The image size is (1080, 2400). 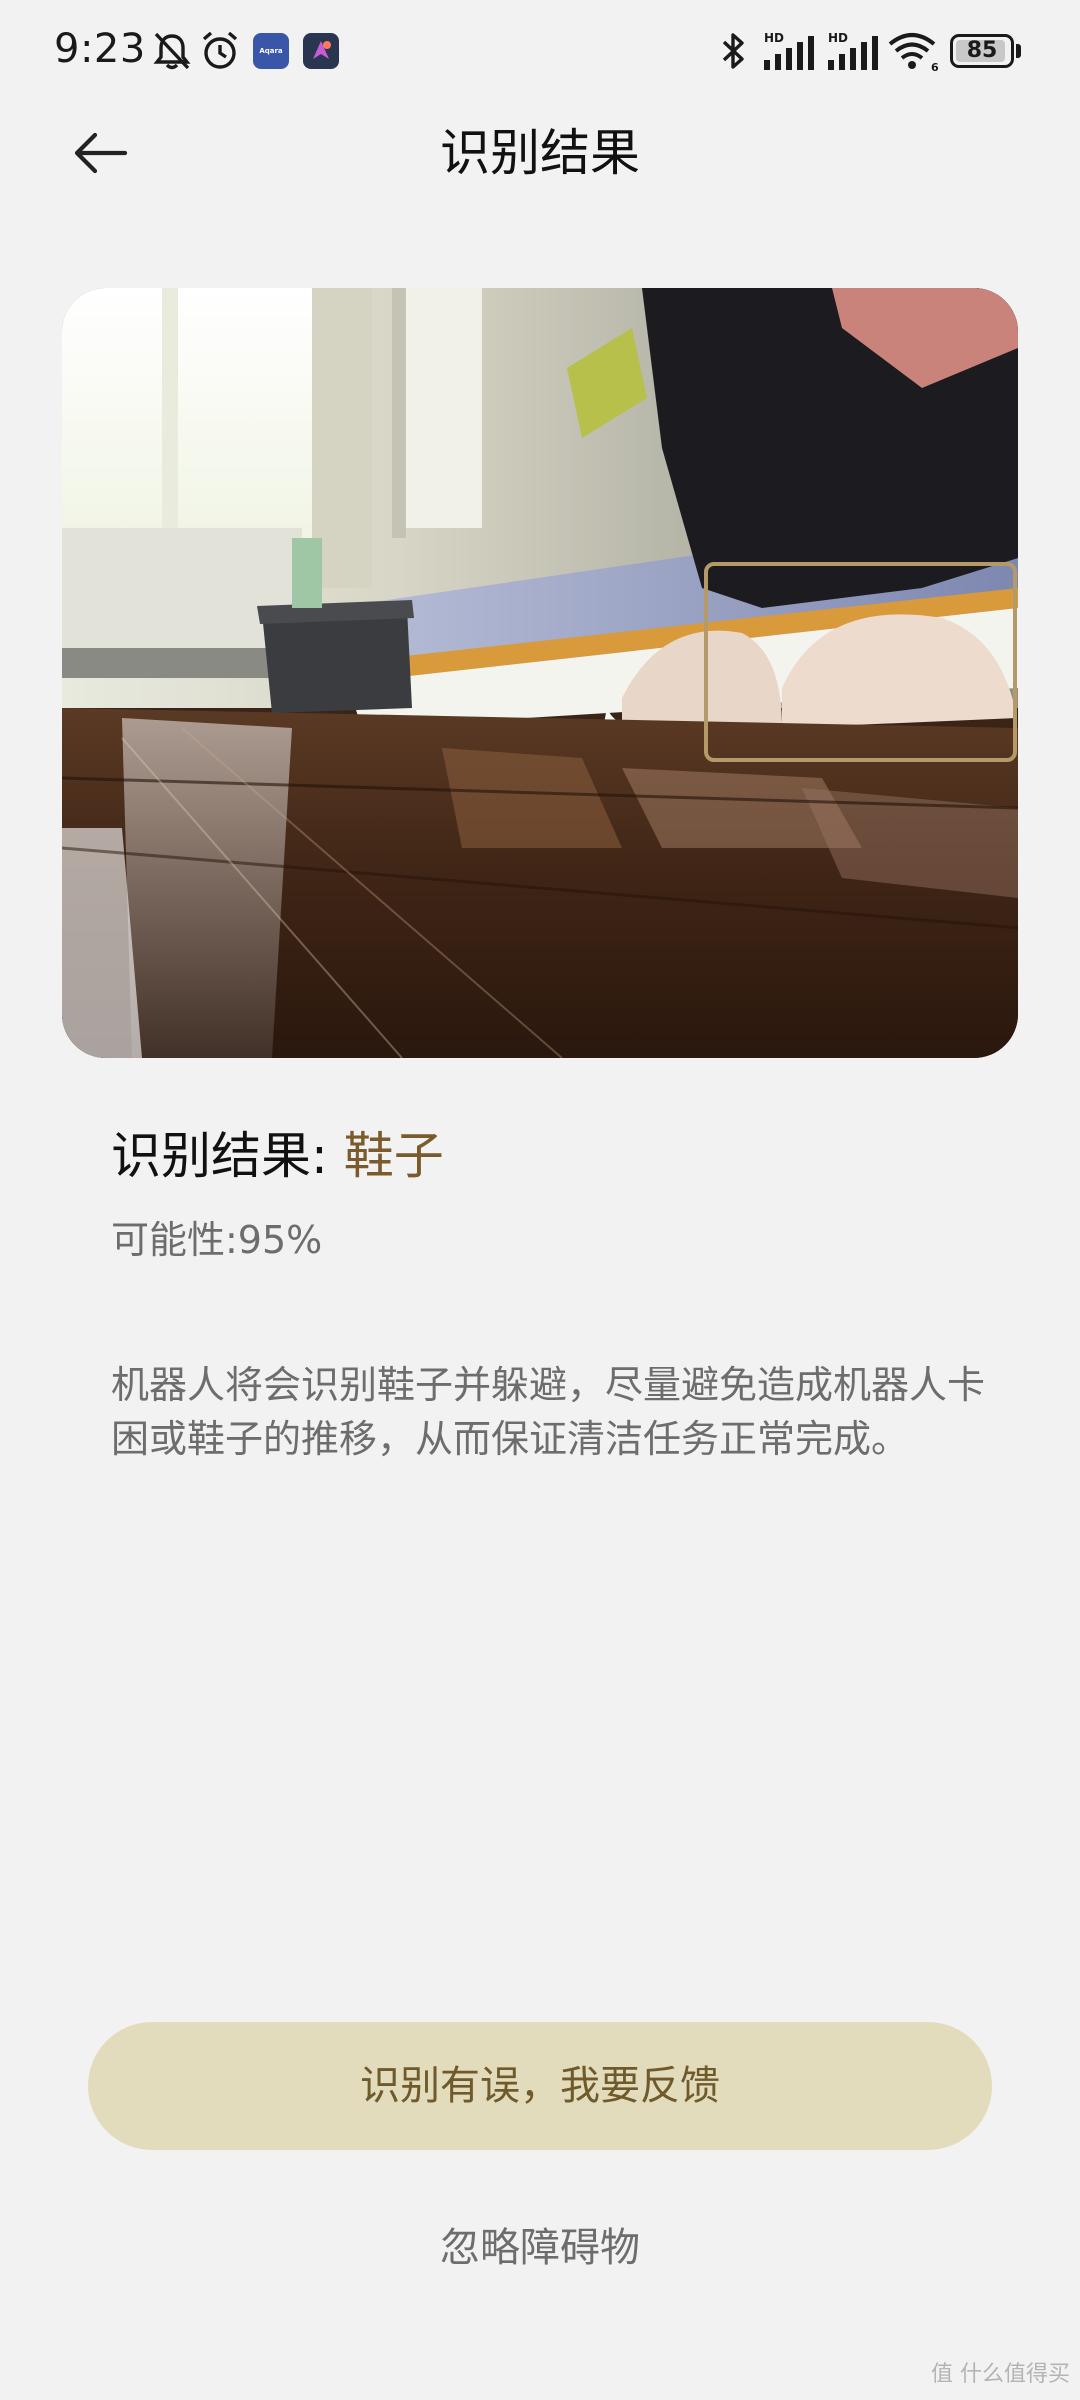 I want to click on aqara-label: Aqara, so click(x=271, y=51).